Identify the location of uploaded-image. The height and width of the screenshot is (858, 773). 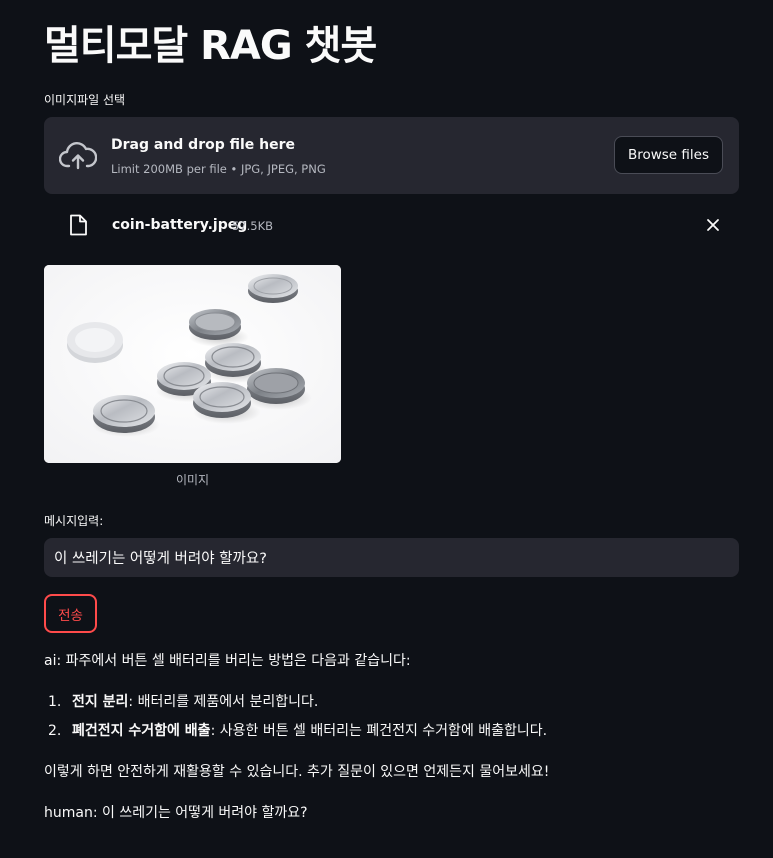
(192, 364).